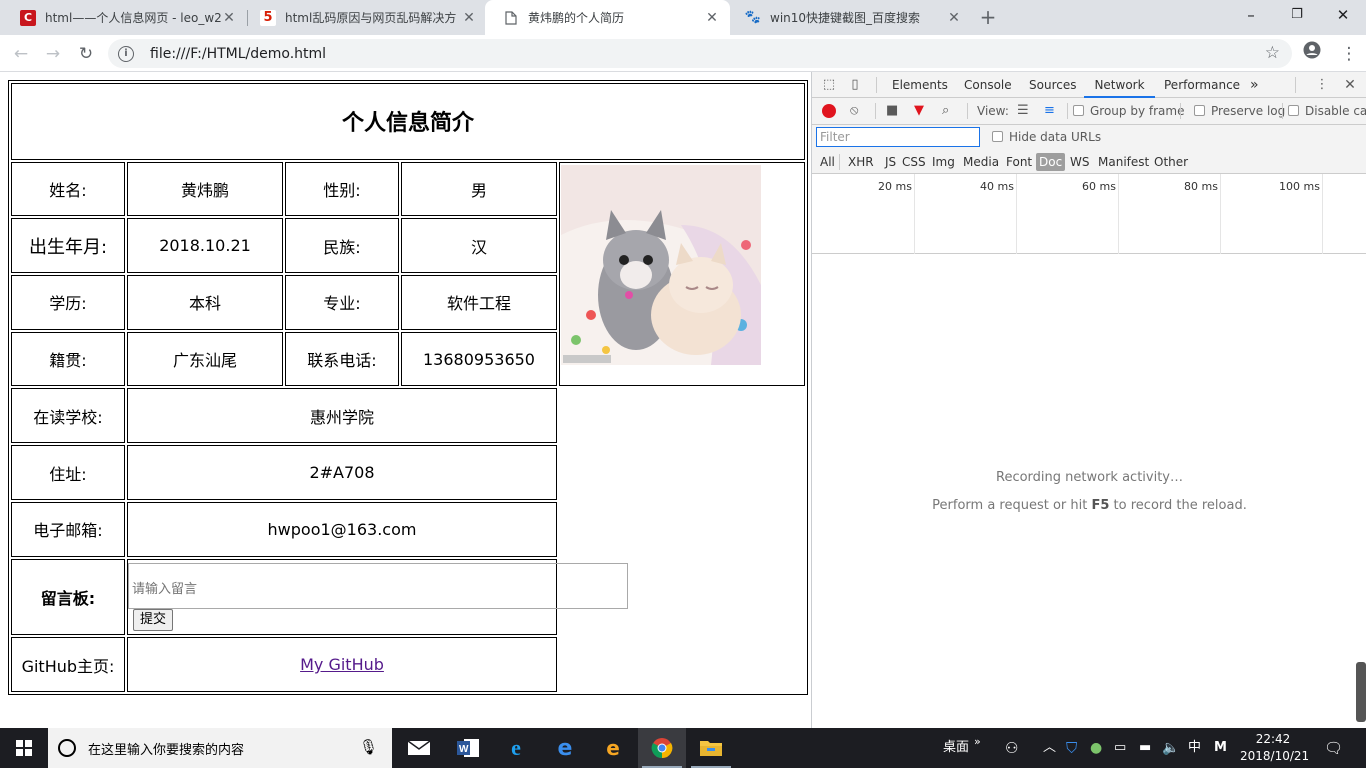  Describe the element at coordinates (920, 85) in the screenshot. I see `tab-elements: Elements` at that location.